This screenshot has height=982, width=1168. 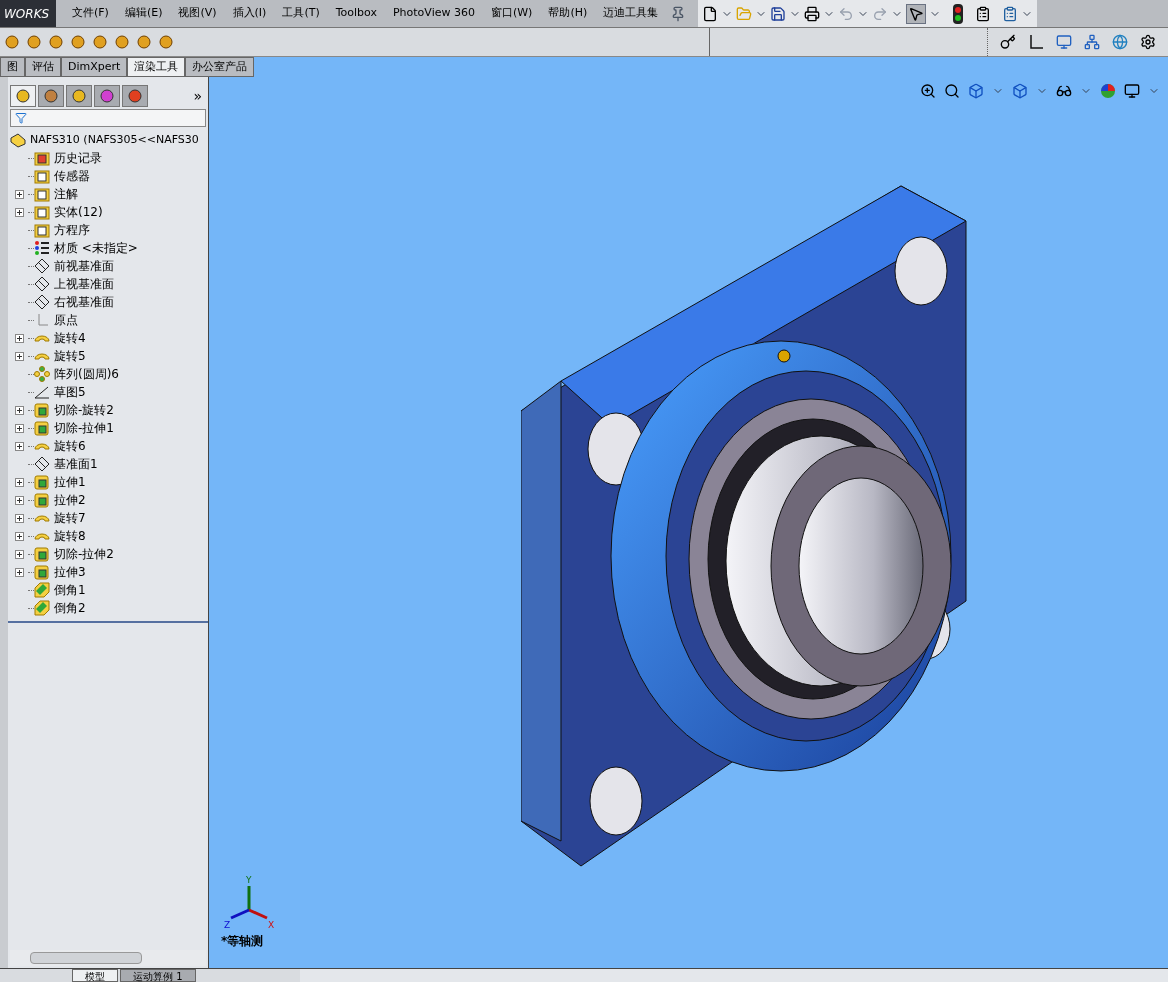 What do you see at coordinates (70, 338) in the screenshot?
I see `tree-item-label: 旋转4` at bounding box center [70, 338].